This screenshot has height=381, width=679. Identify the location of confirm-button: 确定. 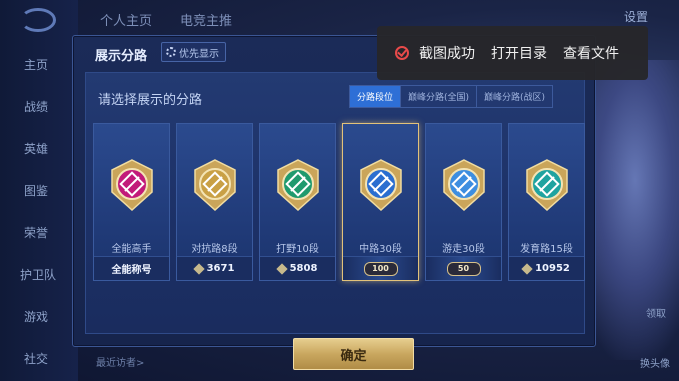
(353, 354).